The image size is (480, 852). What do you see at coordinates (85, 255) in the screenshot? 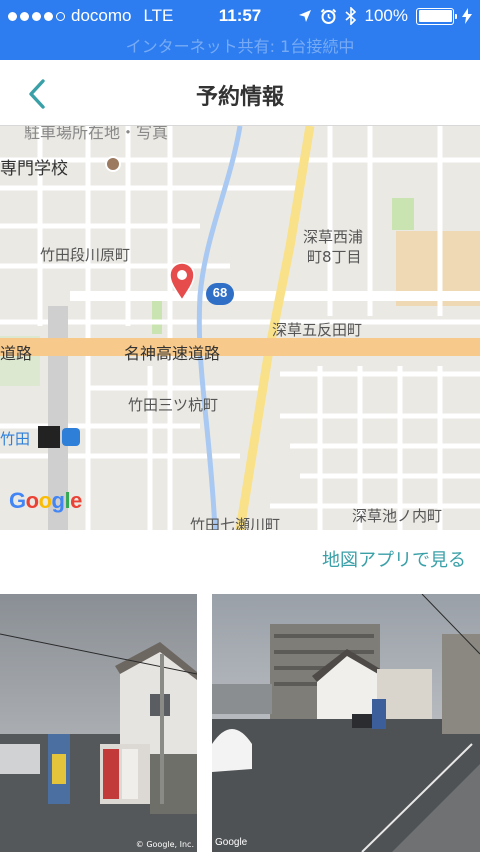
I see `map-label-takeda-dankawara: 竹田段川原町` at bounding box center [85, 255].